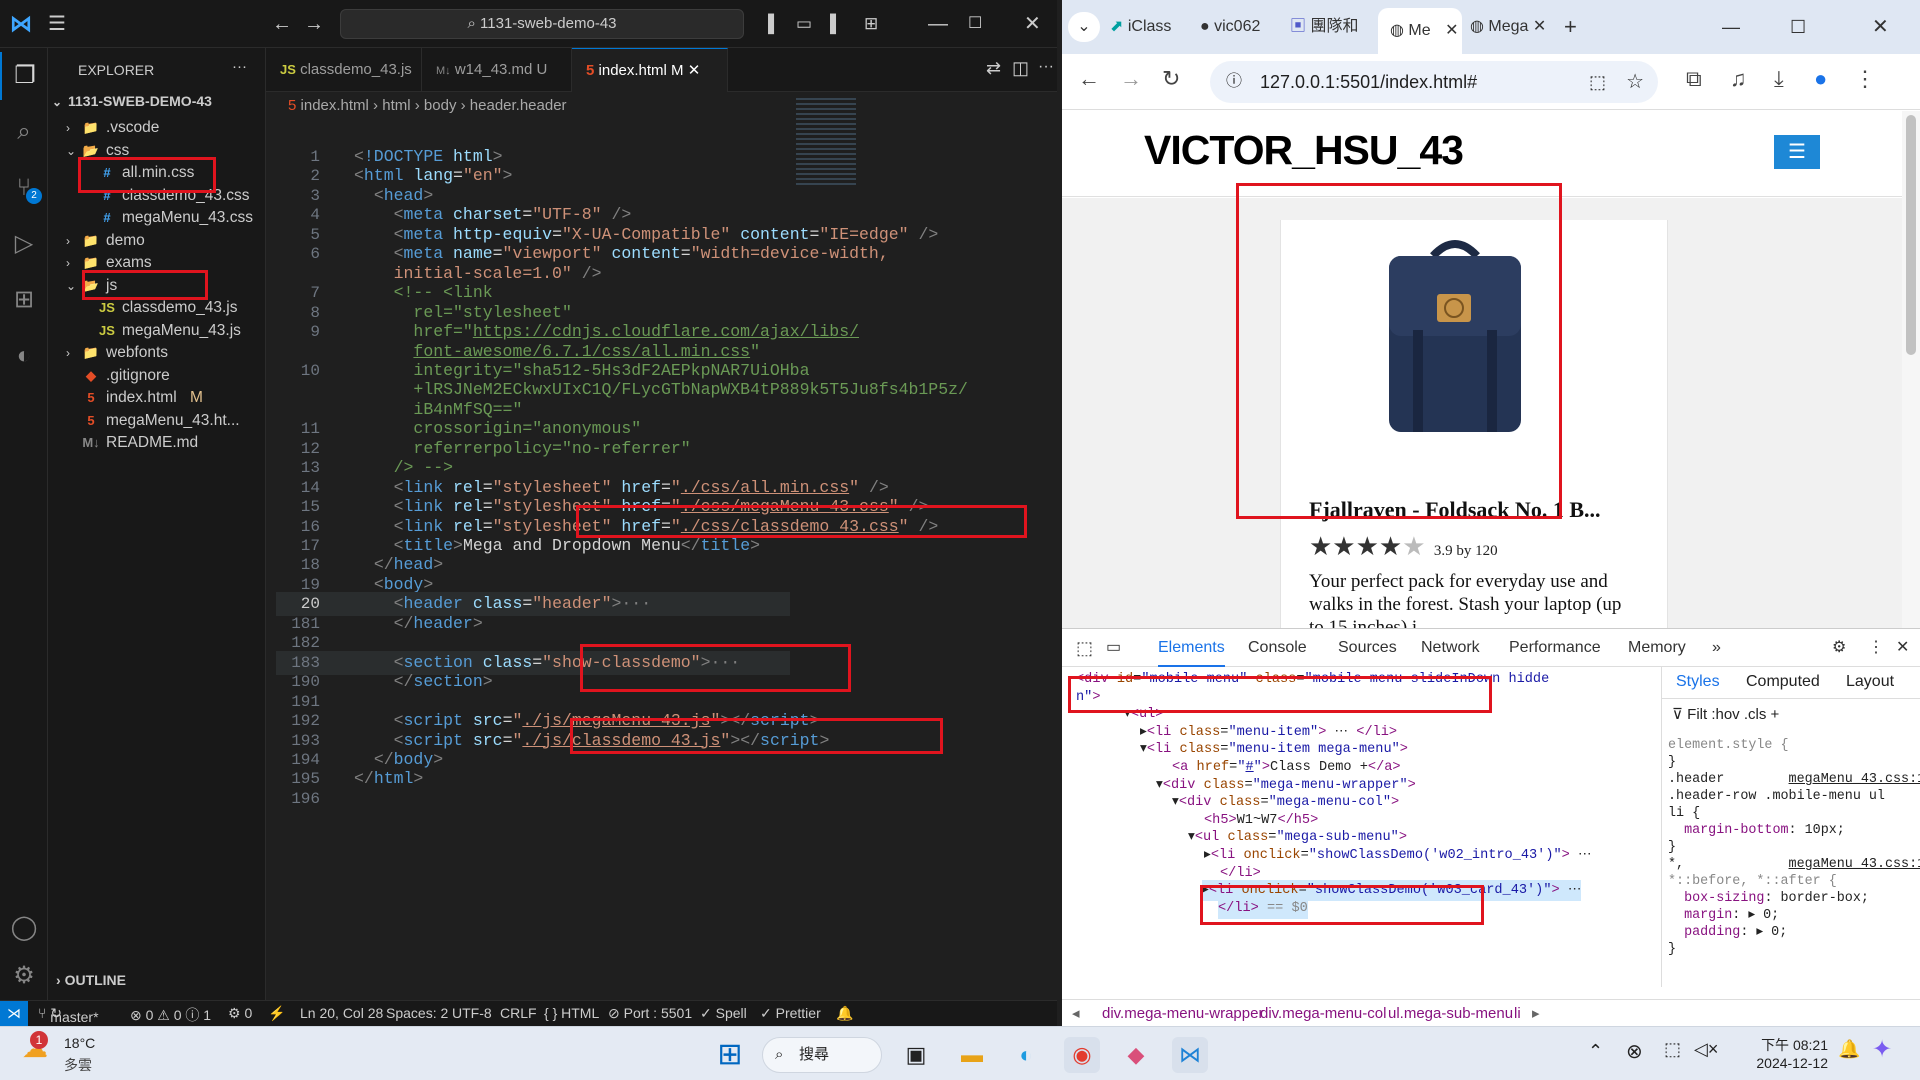 This screenshot has width=1920, height=1080. Describe the element at coordinates (417, 1013) in the screenshot. I see `indentation-status: Spaces: 2` at that location.